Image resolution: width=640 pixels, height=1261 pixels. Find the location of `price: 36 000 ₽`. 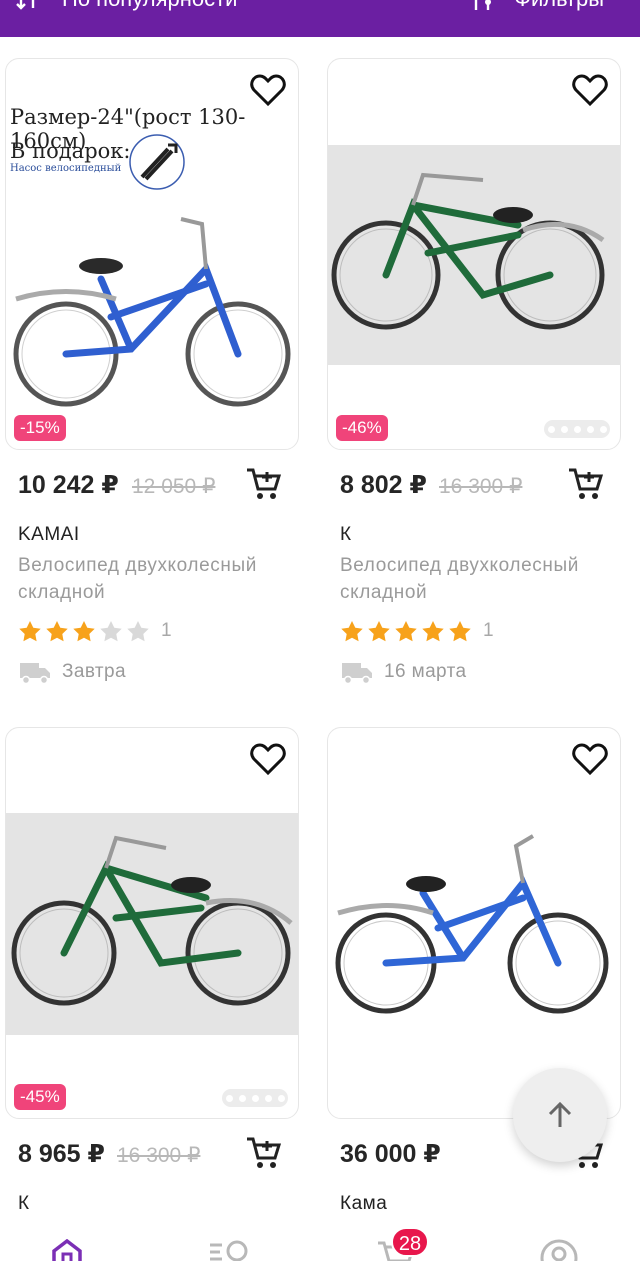

price: 36 000 ₽ is located at coordinates (390, 1154).